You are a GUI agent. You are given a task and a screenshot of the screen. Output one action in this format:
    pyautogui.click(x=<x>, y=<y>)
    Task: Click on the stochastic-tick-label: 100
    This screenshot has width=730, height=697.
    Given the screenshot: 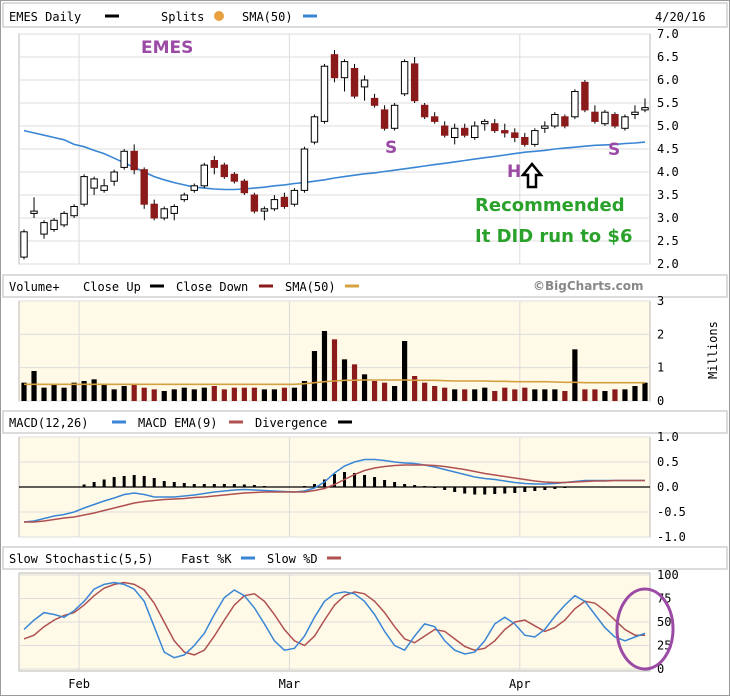 What is the action you would take?
    pyautogui.click(x=668, y=575)
    